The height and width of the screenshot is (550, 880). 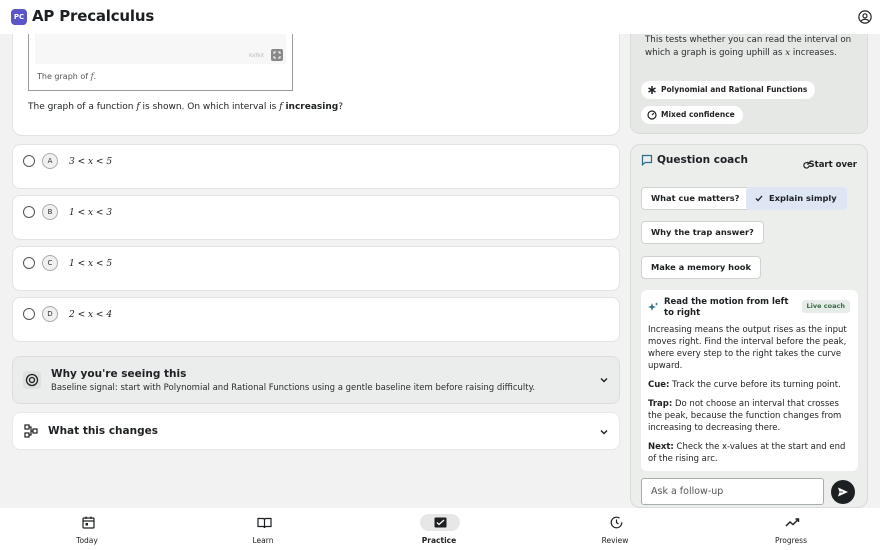 What do you see at coordinates (256, 56) in the screenshot?
I see `graph-watermark: KaTeX` at bounding box center [256, 56].